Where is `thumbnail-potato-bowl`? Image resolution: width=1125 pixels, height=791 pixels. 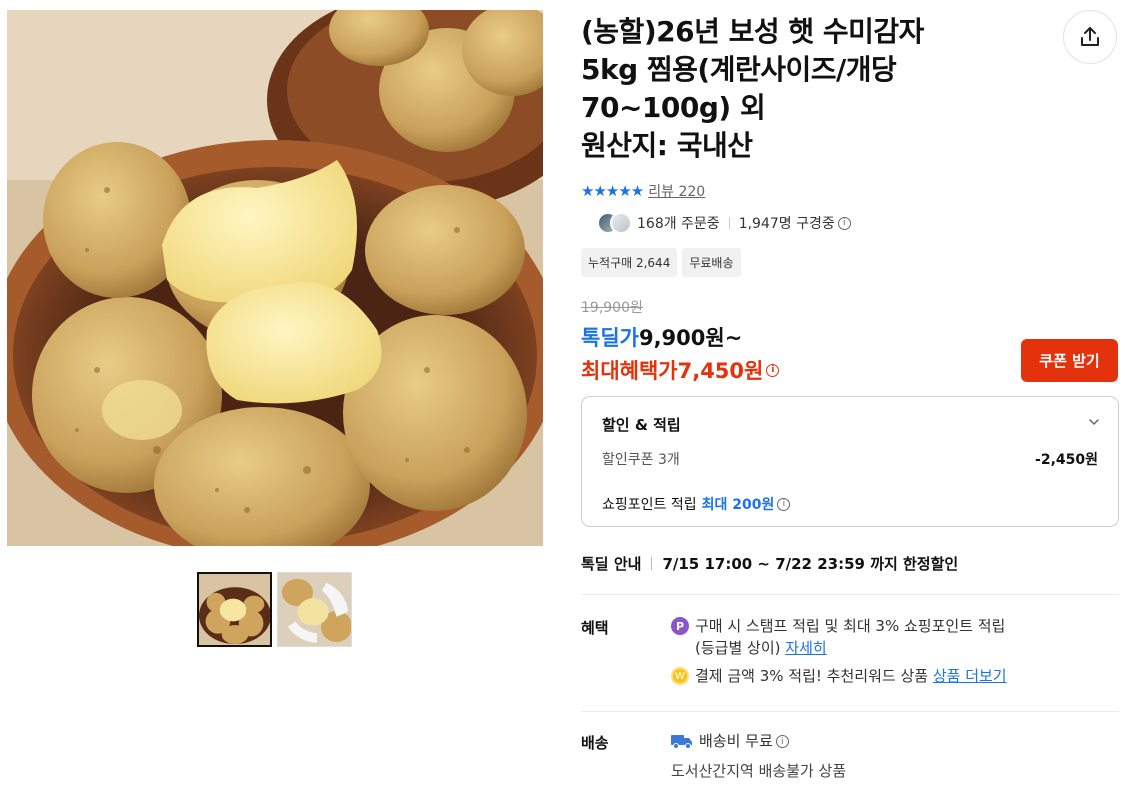 thumbnail-potato-bowl is located at coordinates (234, 609).